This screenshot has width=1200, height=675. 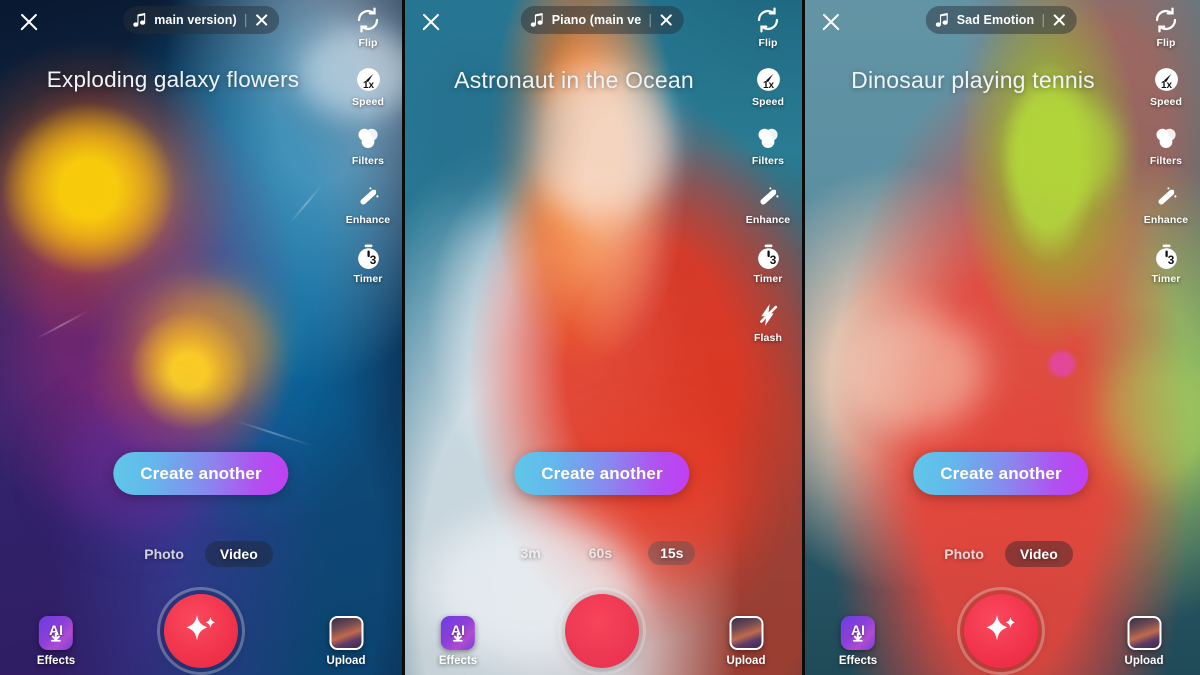 I want to click on music-pill-3: Sad Emotion, so click(x=1001, y=20).